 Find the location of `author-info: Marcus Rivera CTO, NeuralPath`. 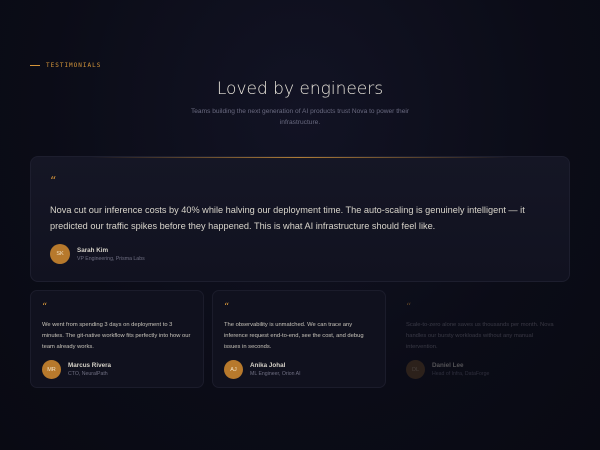

author-info: Marcus Rivera CTO, NeuralPath is located at coordinates (89, 369).